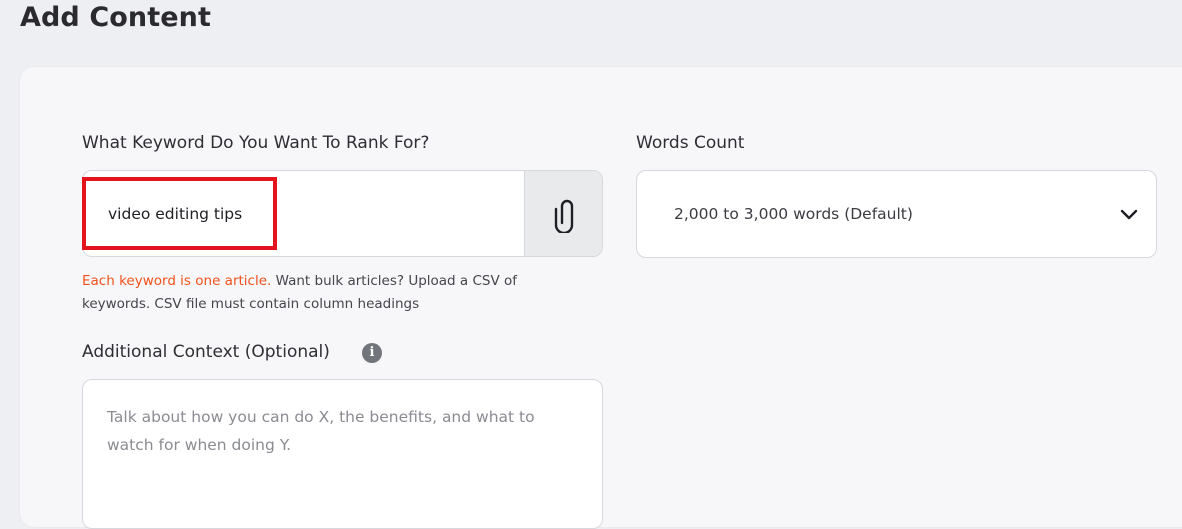  I want to click on keyword-label: What Keyword Do You Want To Rank For?, so click(256, 143).